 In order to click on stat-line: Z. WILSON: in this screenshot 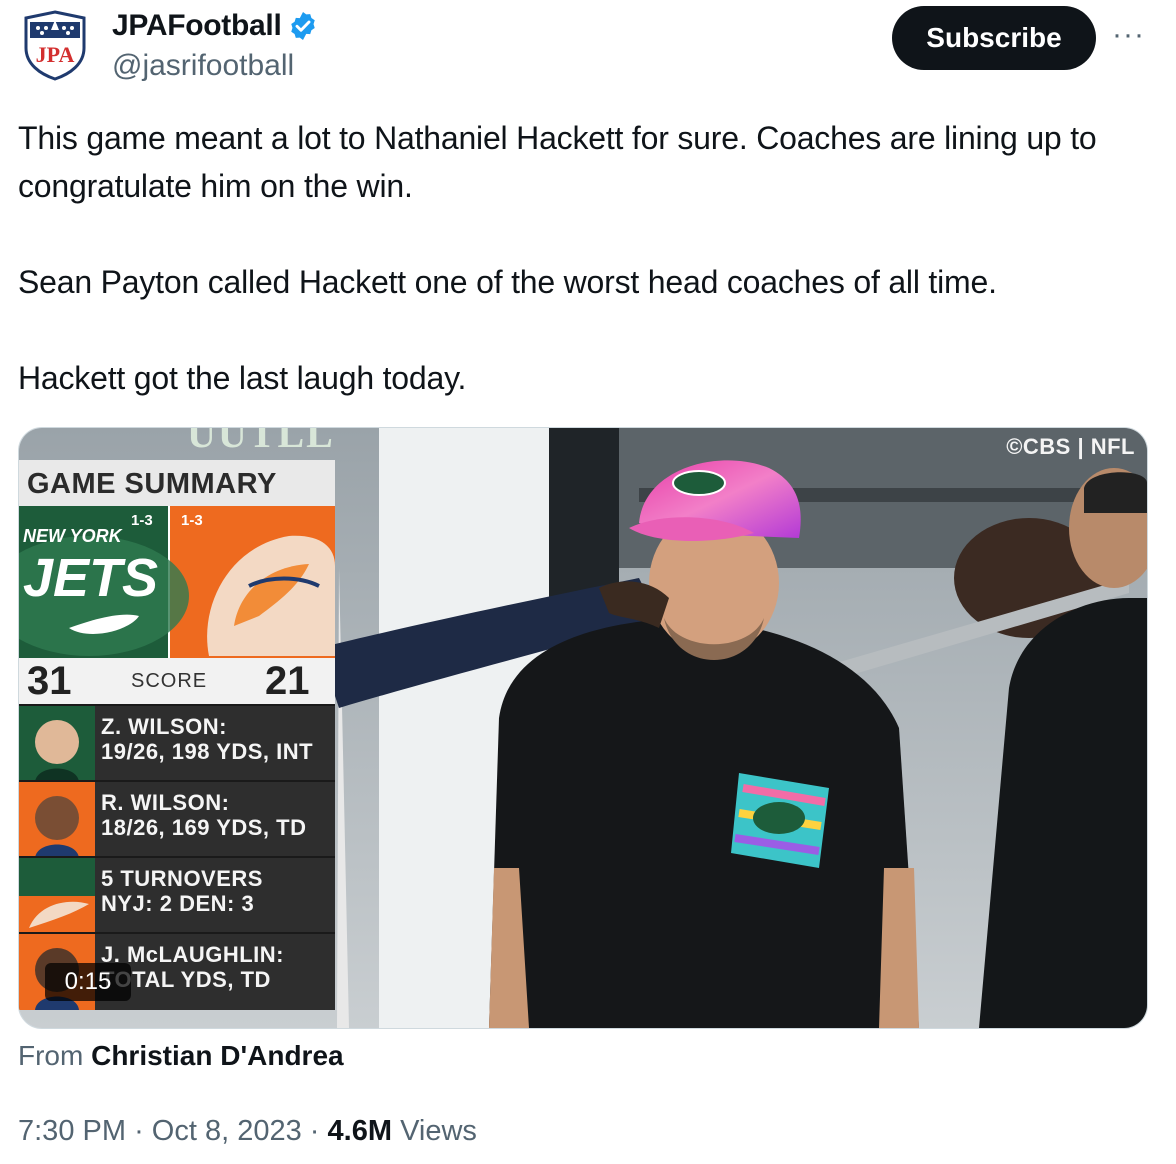, I will do `click(164, 726)`.